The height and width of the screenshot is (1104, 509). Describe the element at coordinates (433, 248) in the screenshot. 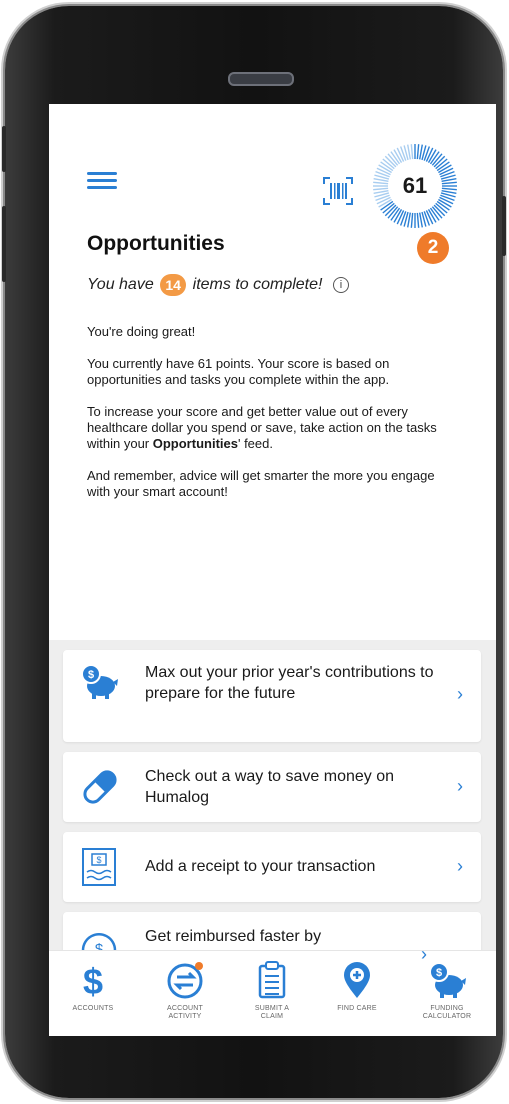

I see `score-notification-badge: 2` at that location.